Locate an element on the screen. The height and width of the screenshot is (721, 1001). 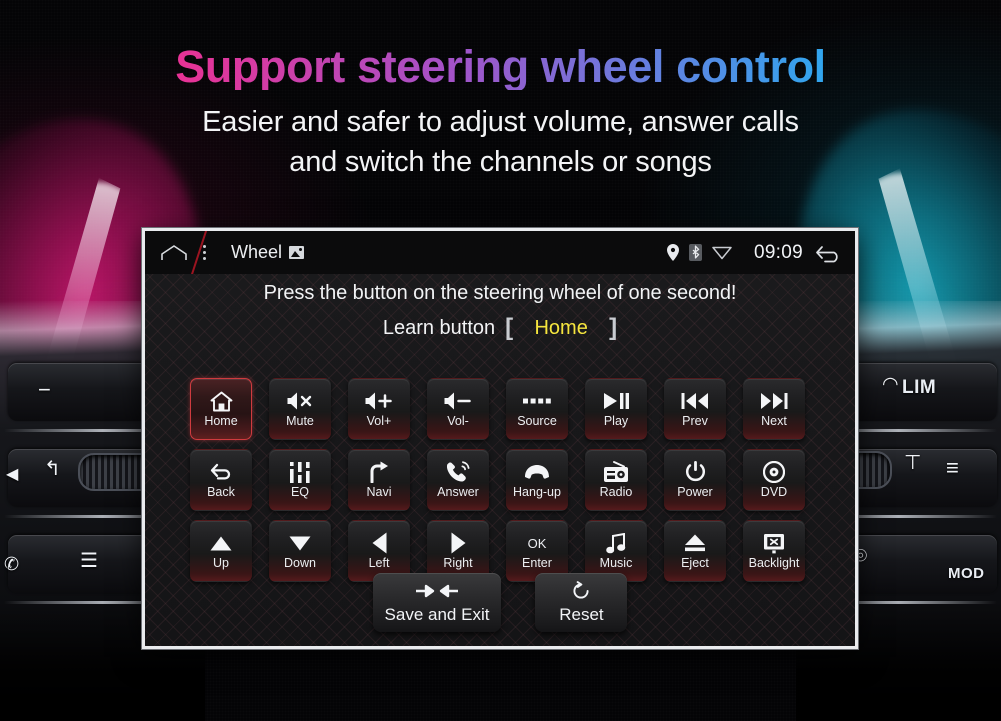
key-label: Source is located at coordinates (537, 421).